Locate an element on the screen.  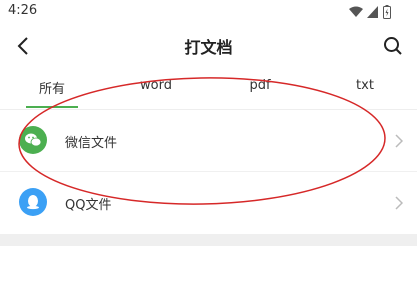
tab-all: 所有 is located at coordinates (52, 87).